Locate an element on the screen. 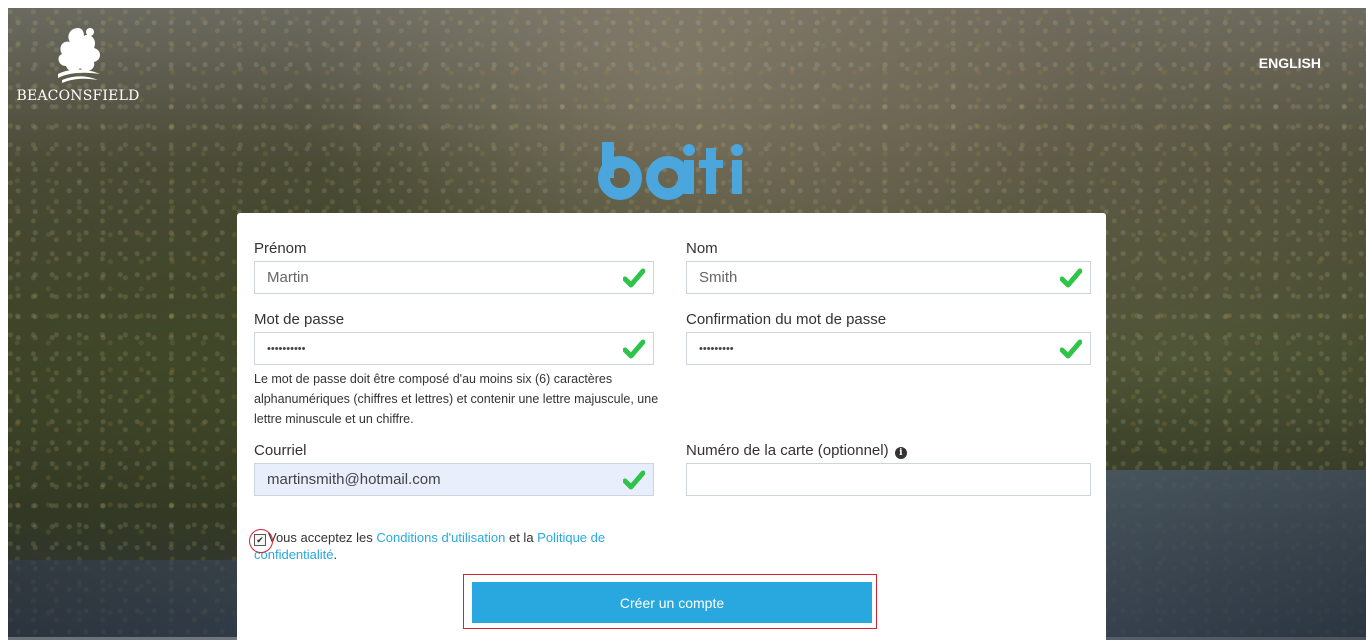 The height and width of the screenshot is (643, 1366). email-field: Courriel martinsmith@hotmail.com is located at coordinates (454, 469).